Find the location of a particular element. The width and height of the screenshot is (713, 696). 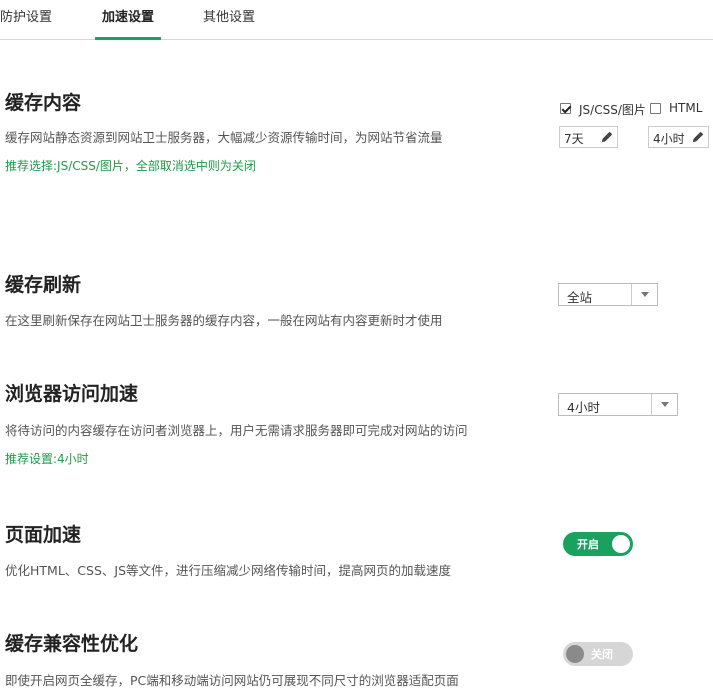

cache-compat-toggle-label: 关闭 is located at coordinates (602, 654).